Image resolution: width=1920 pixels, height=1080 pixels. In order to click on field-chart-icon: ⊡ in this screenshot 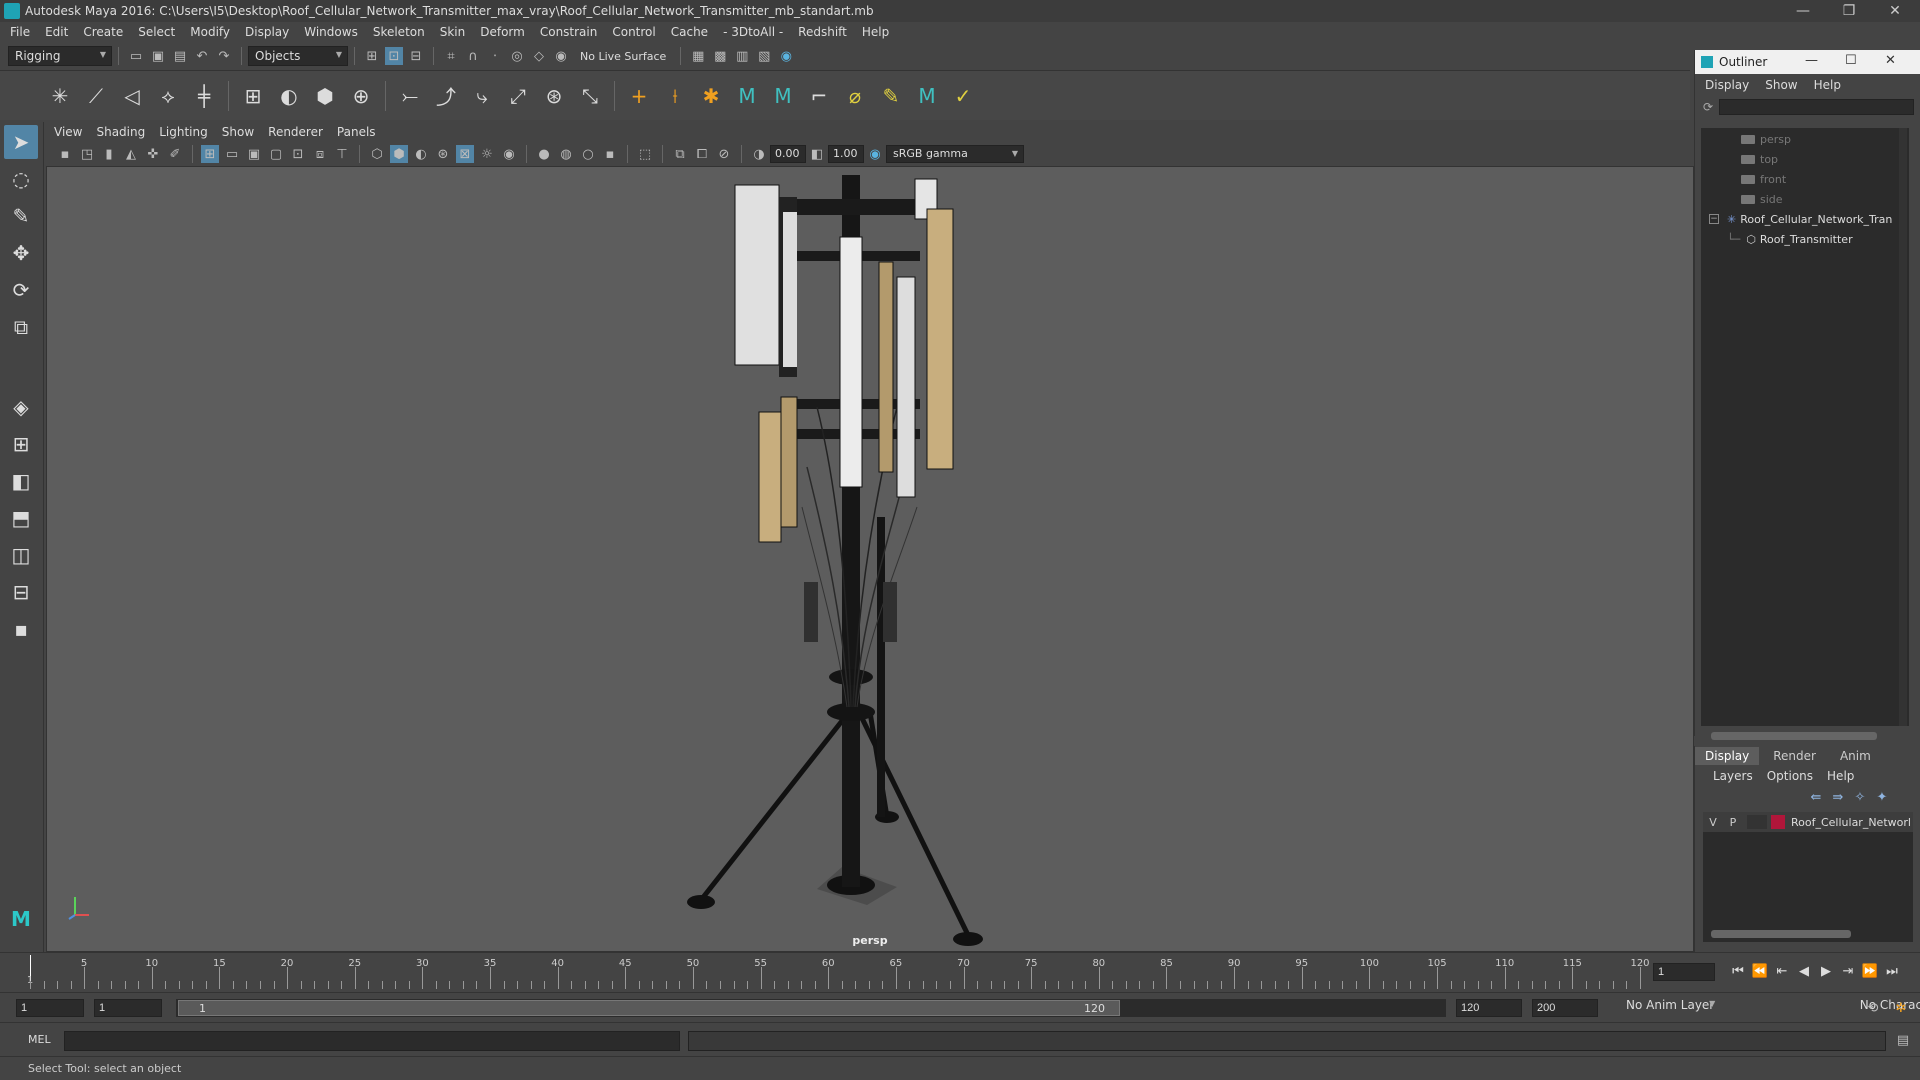, I will do `click(298, 154)`.